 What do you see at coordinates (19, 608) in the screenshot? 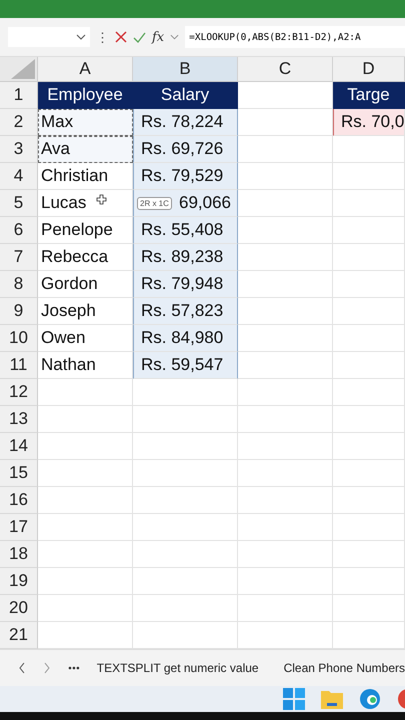
I see `row-header: 20` at bounding box center [19, 608].